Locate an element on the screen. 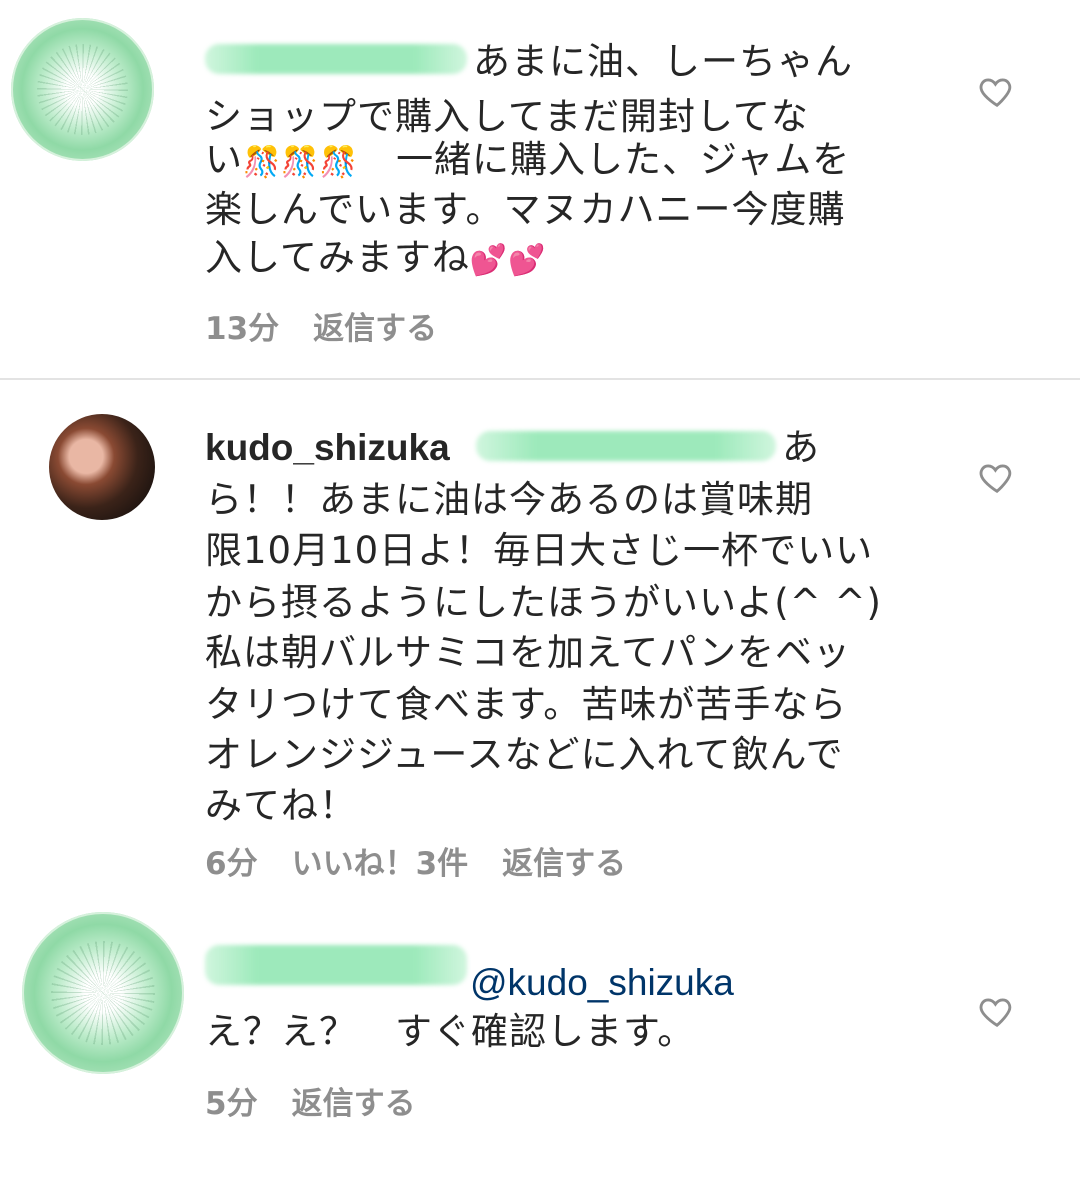  comment-text-line: 入してみますね💕💕 is located at coordinates (376, 259).